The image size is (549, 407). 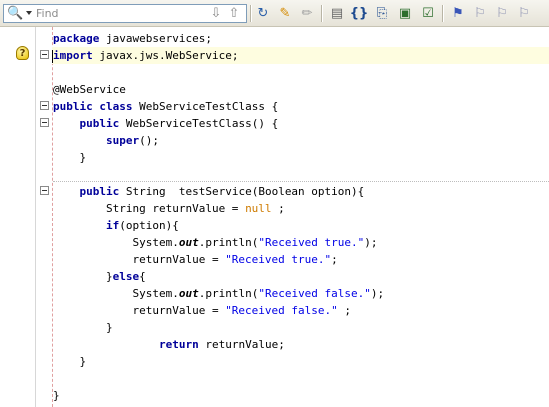 I want to click on uncomment-button: ☑, so click(x=428, y=13).